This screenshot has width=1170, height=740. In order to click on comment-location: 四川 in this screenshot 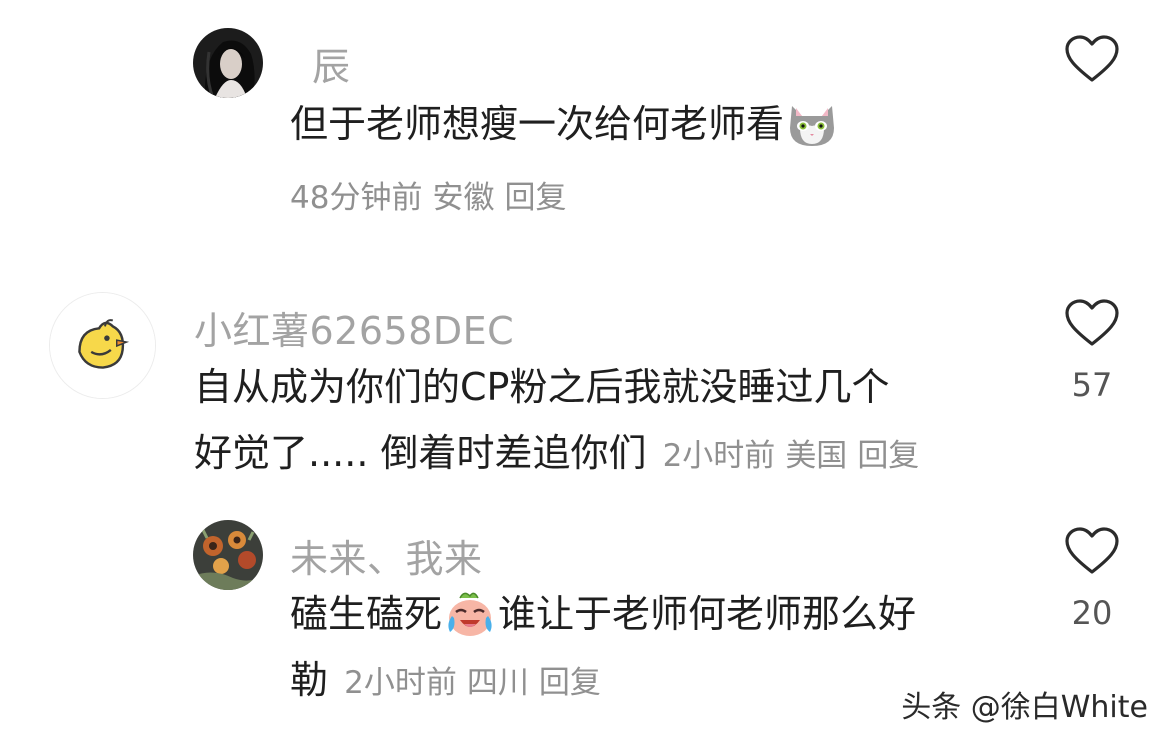, I will do `click(497, 683)`.